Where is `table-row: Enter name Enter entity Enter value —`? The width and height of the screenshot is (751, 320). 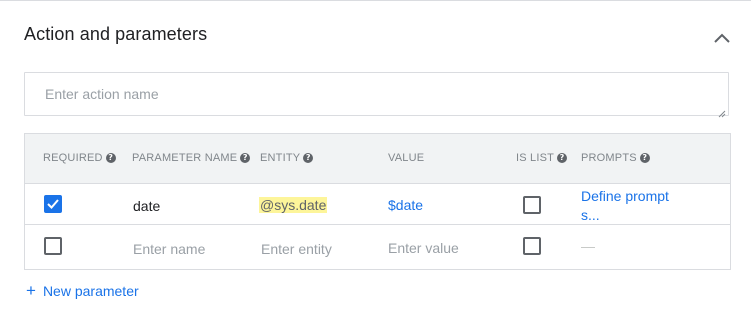 table-row: Enter name Enter entity Enter value — is located at coordinates (377, 247).